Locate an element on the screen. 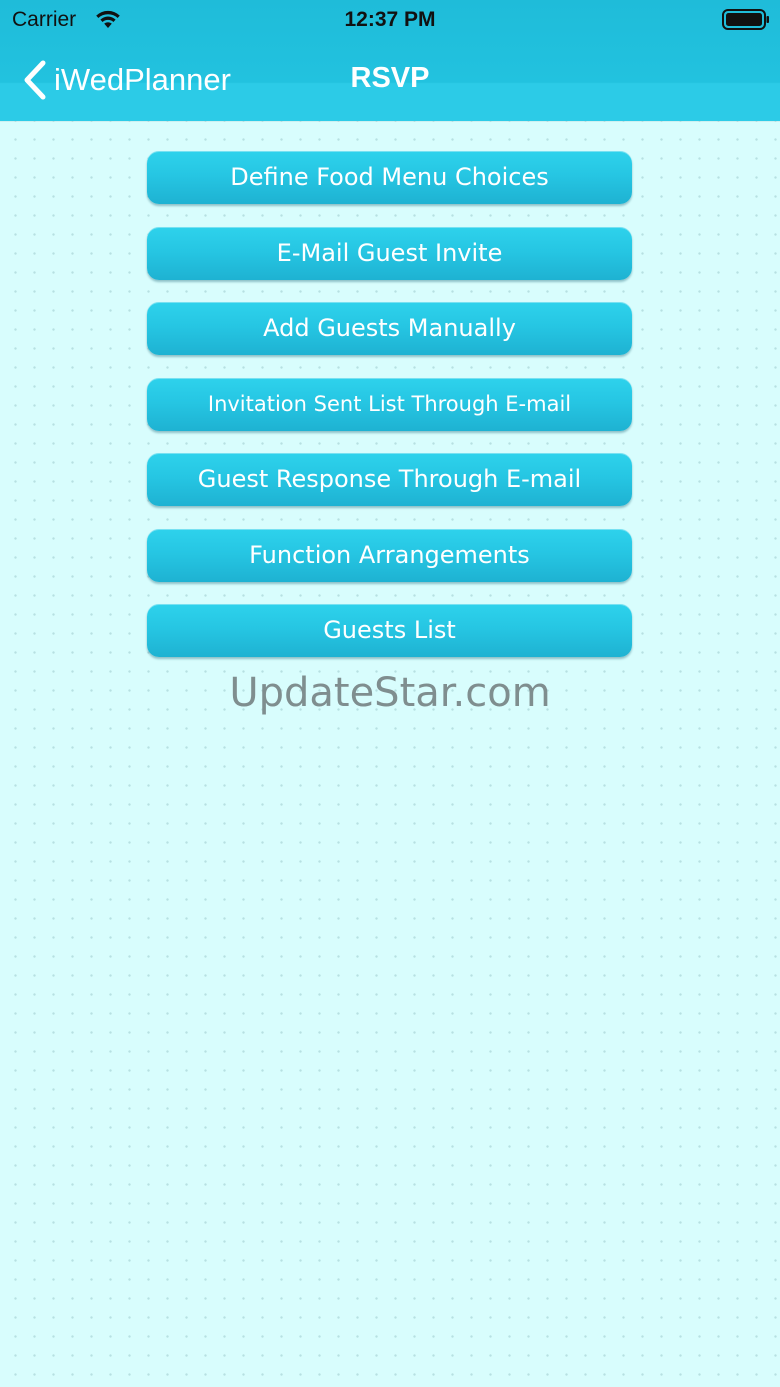 The width and height of the screenshot is (780, 1387). email-guest-invite-button: E-Mail Guest Invite is located at coordinates (389, 253).